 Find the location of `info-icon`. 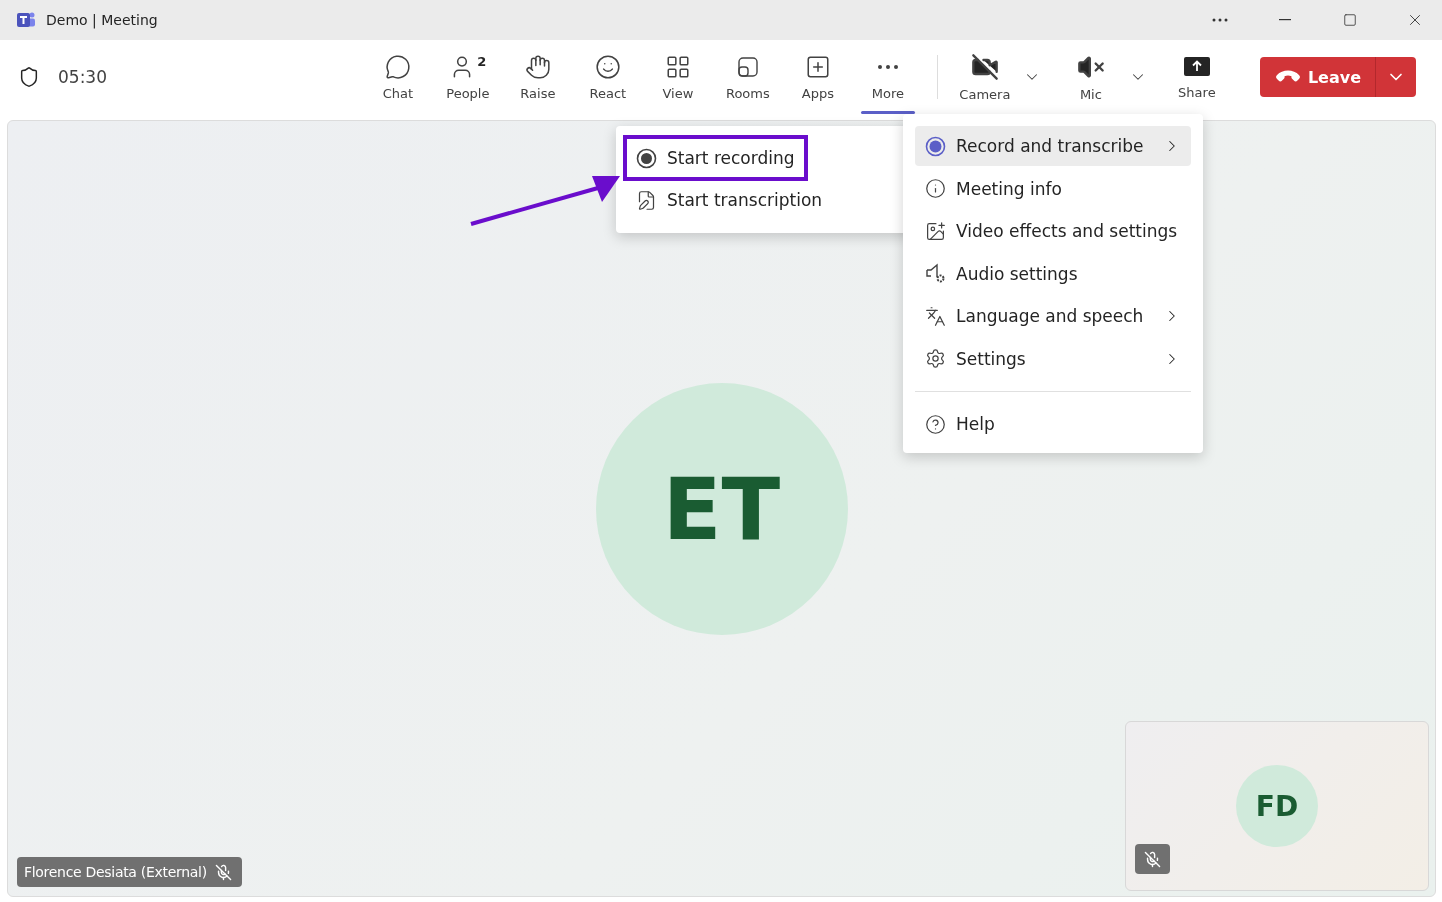

info-icon is located at coordinates (935, 188).